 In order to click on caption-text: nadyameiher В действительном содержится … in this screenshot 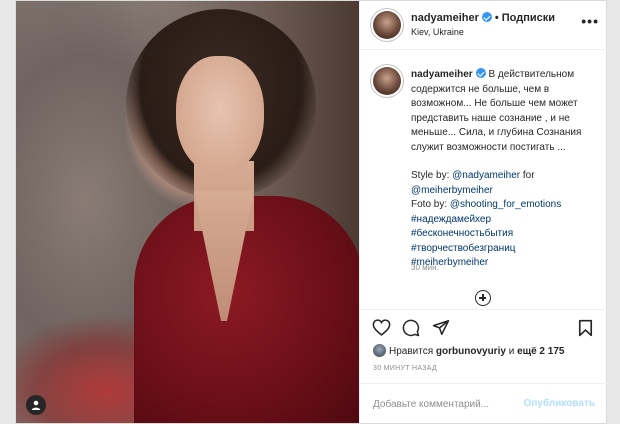, I will do `click(501, 169)`.